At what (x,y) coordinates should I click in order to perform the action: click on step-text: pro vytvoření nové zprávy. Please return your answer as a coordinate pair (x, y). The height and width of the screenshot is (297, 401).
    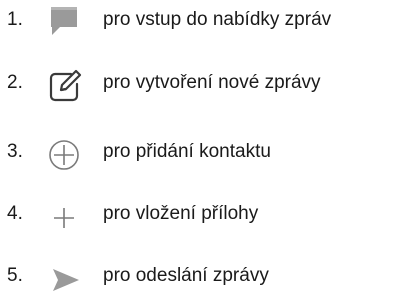
    Looking at the image, I should click on (212, 82).